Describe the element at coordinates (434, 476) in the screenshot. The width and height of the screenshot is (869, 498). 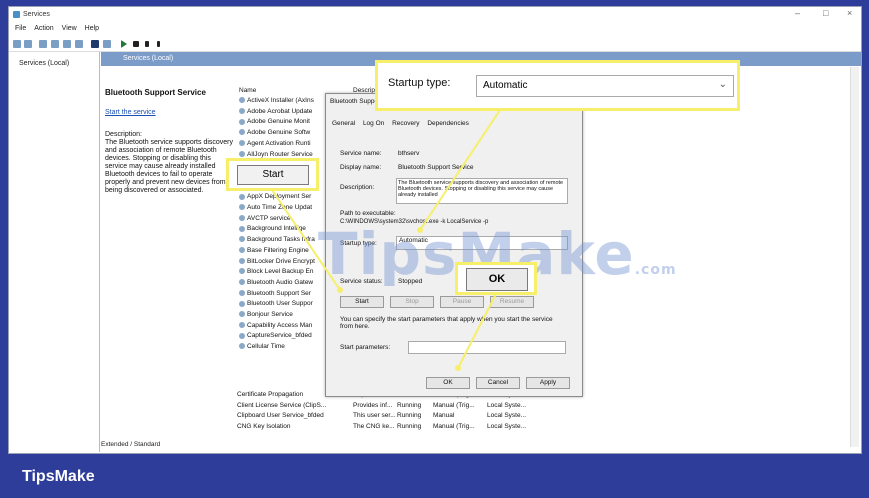
I see `brand-footer` at that location.